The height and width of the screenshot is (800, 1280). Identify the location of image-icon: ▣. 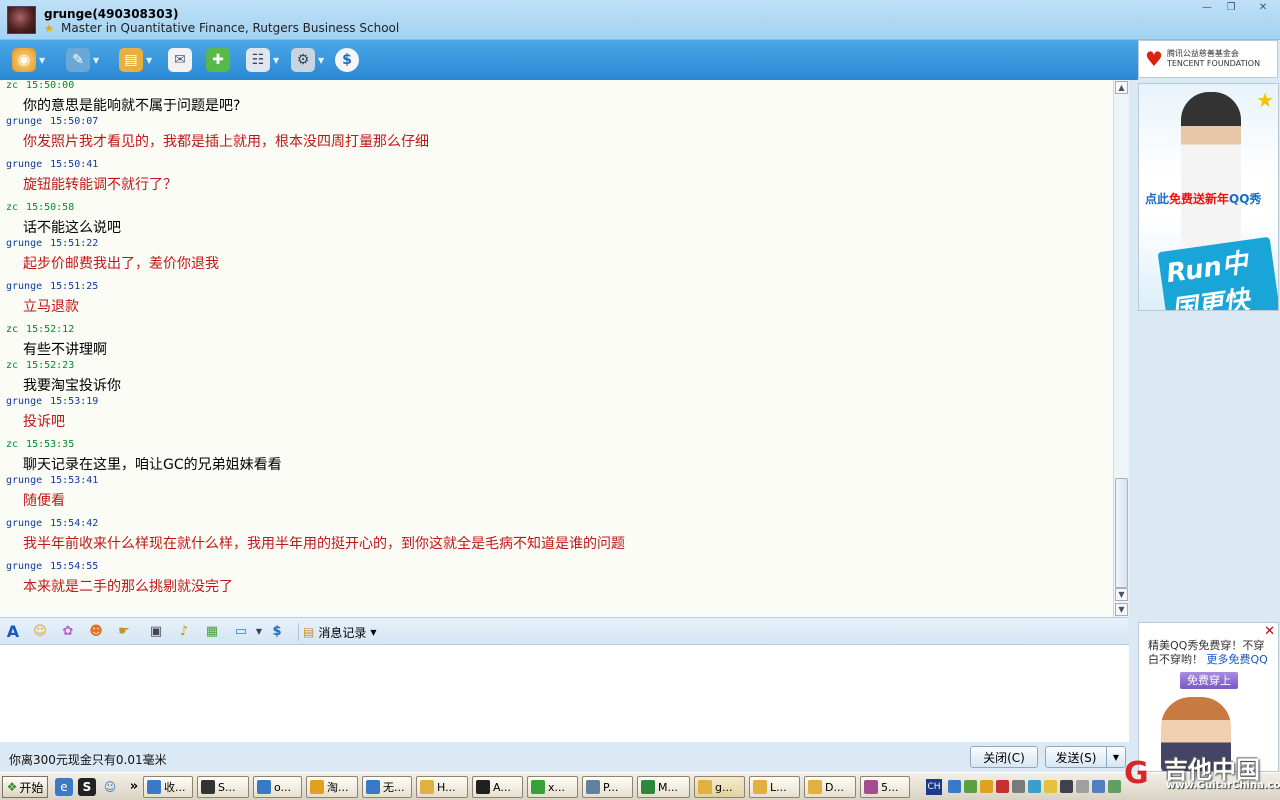
(156, 632).